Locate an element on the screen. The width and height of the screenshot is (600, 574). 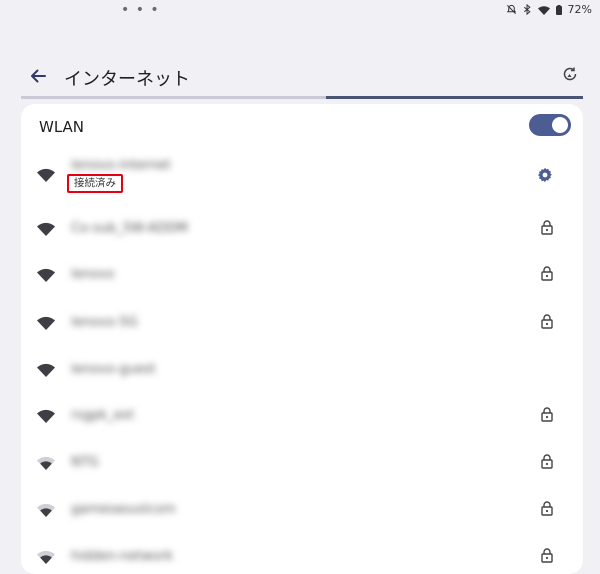
page-title: インターネット is located at coordinates (127, 79).